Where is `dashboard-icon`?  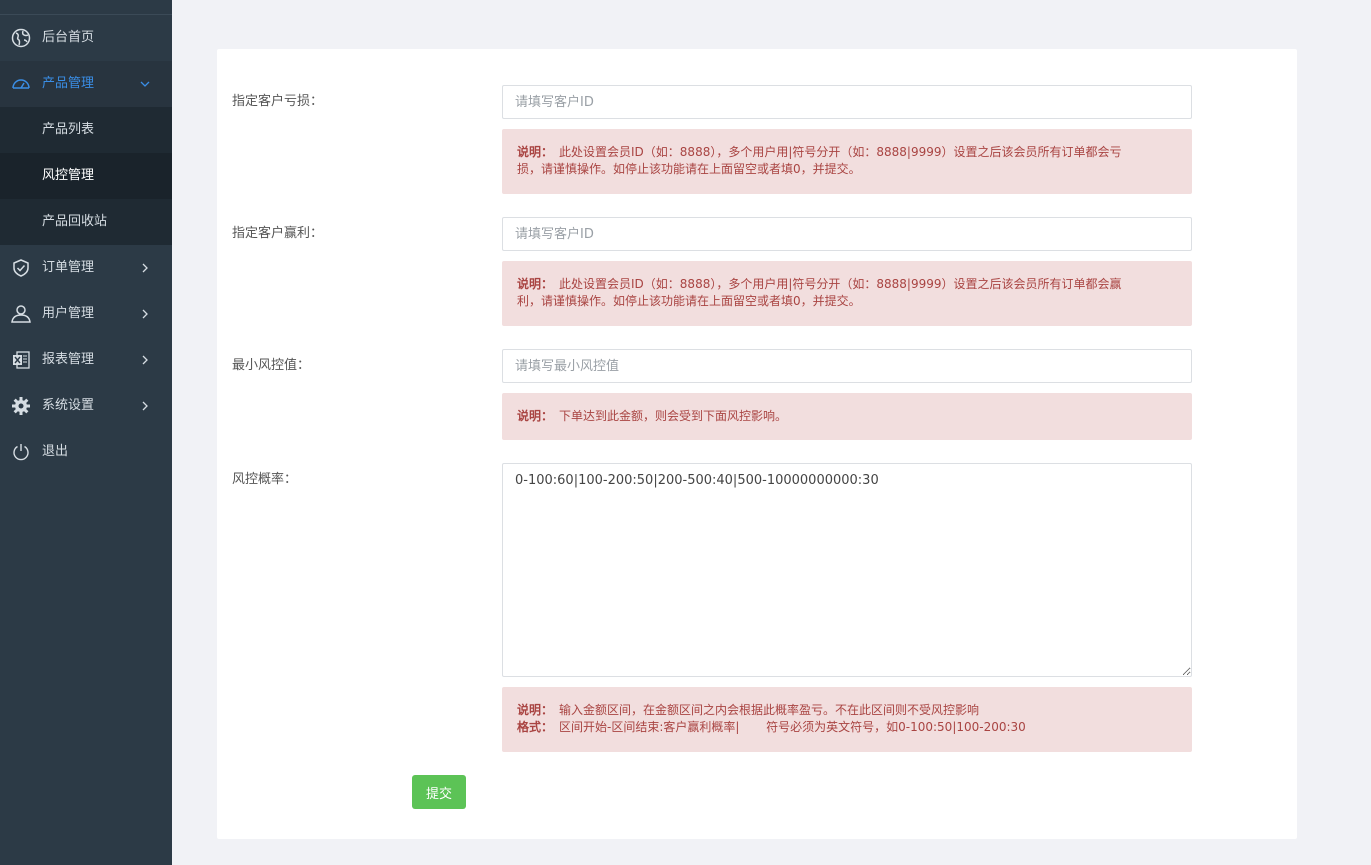 dashboard-icon is located at coordinates (21, 84).